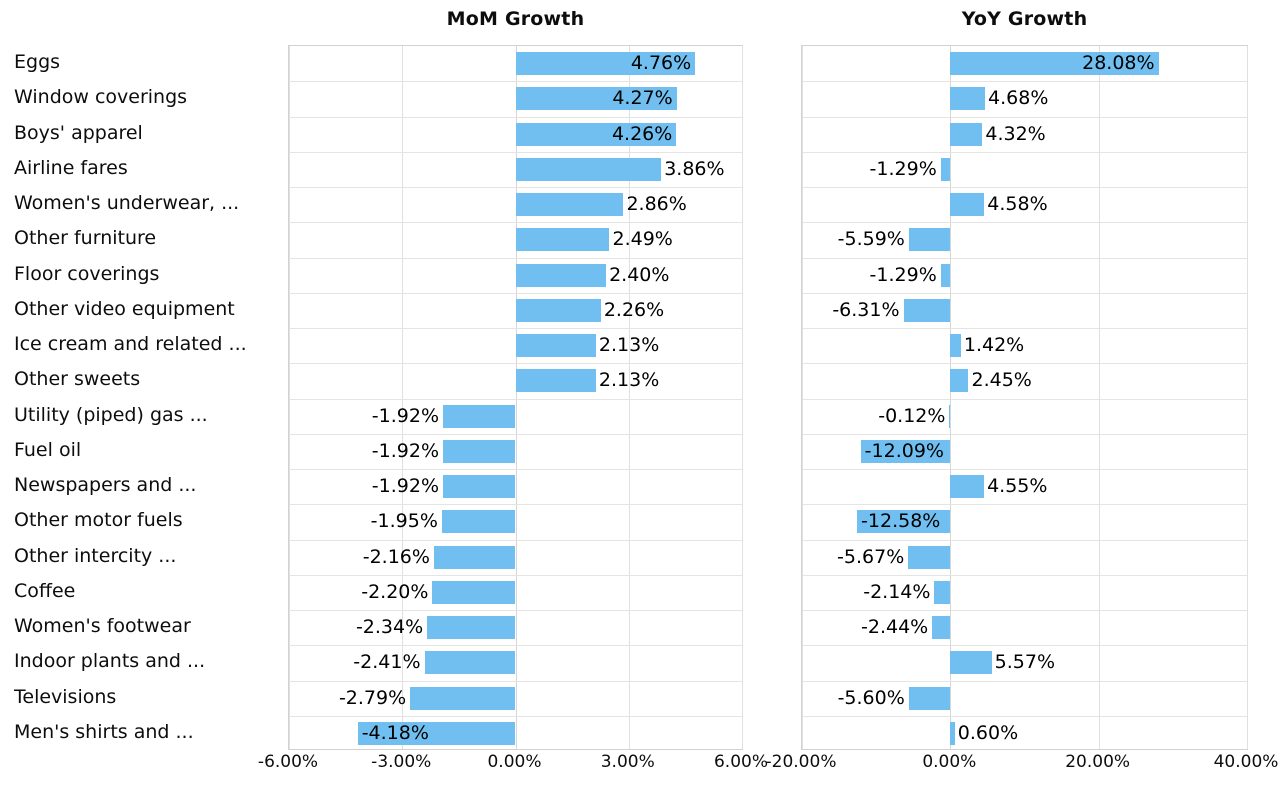 The width and height of the screenshot is (1280, 800). Describe the element at coordinates (1246, 762) in the screenshot. I see `x-tick-label: 40.00%` at that location.